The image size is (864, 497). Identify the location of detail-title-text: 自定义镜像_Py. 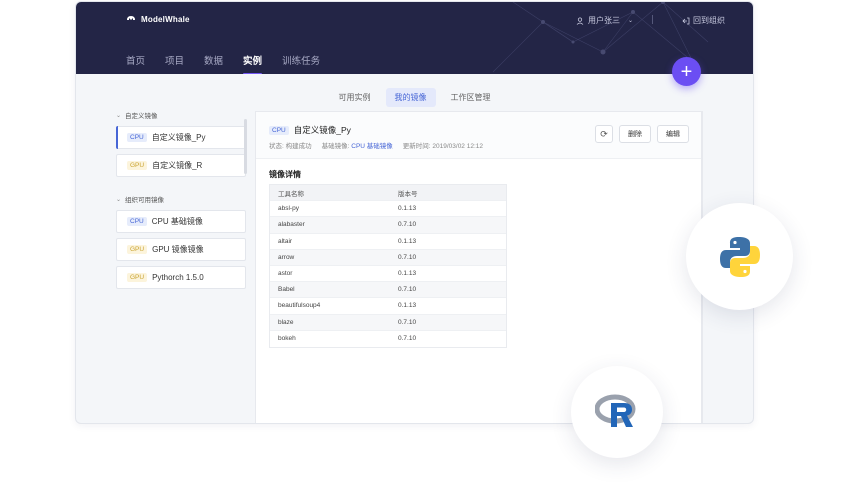
(322, 130).